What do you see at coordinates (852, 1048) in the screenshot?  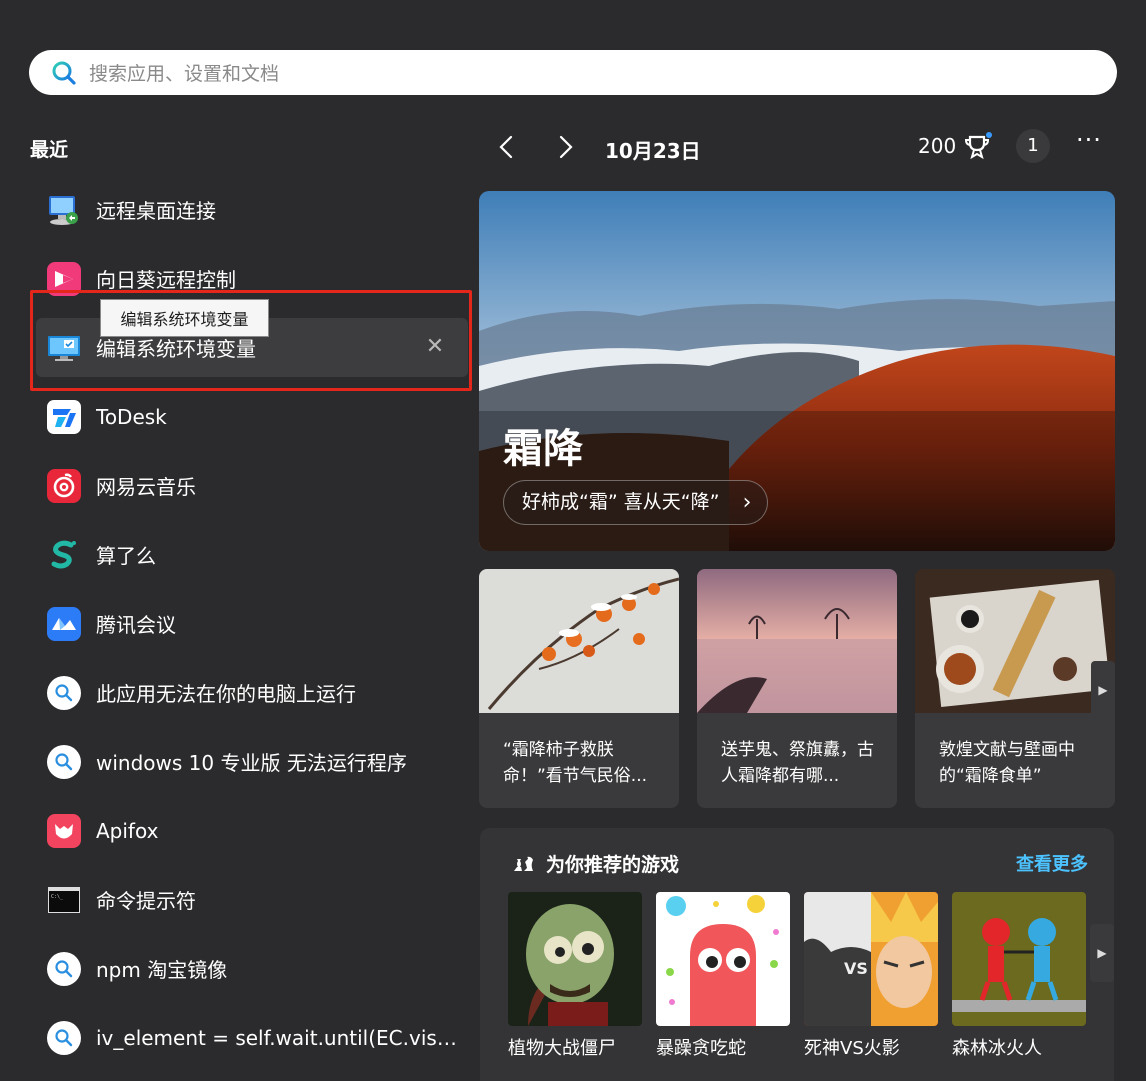 I see `game-name: 死神VS火影` at bounding box center [852, 1048].